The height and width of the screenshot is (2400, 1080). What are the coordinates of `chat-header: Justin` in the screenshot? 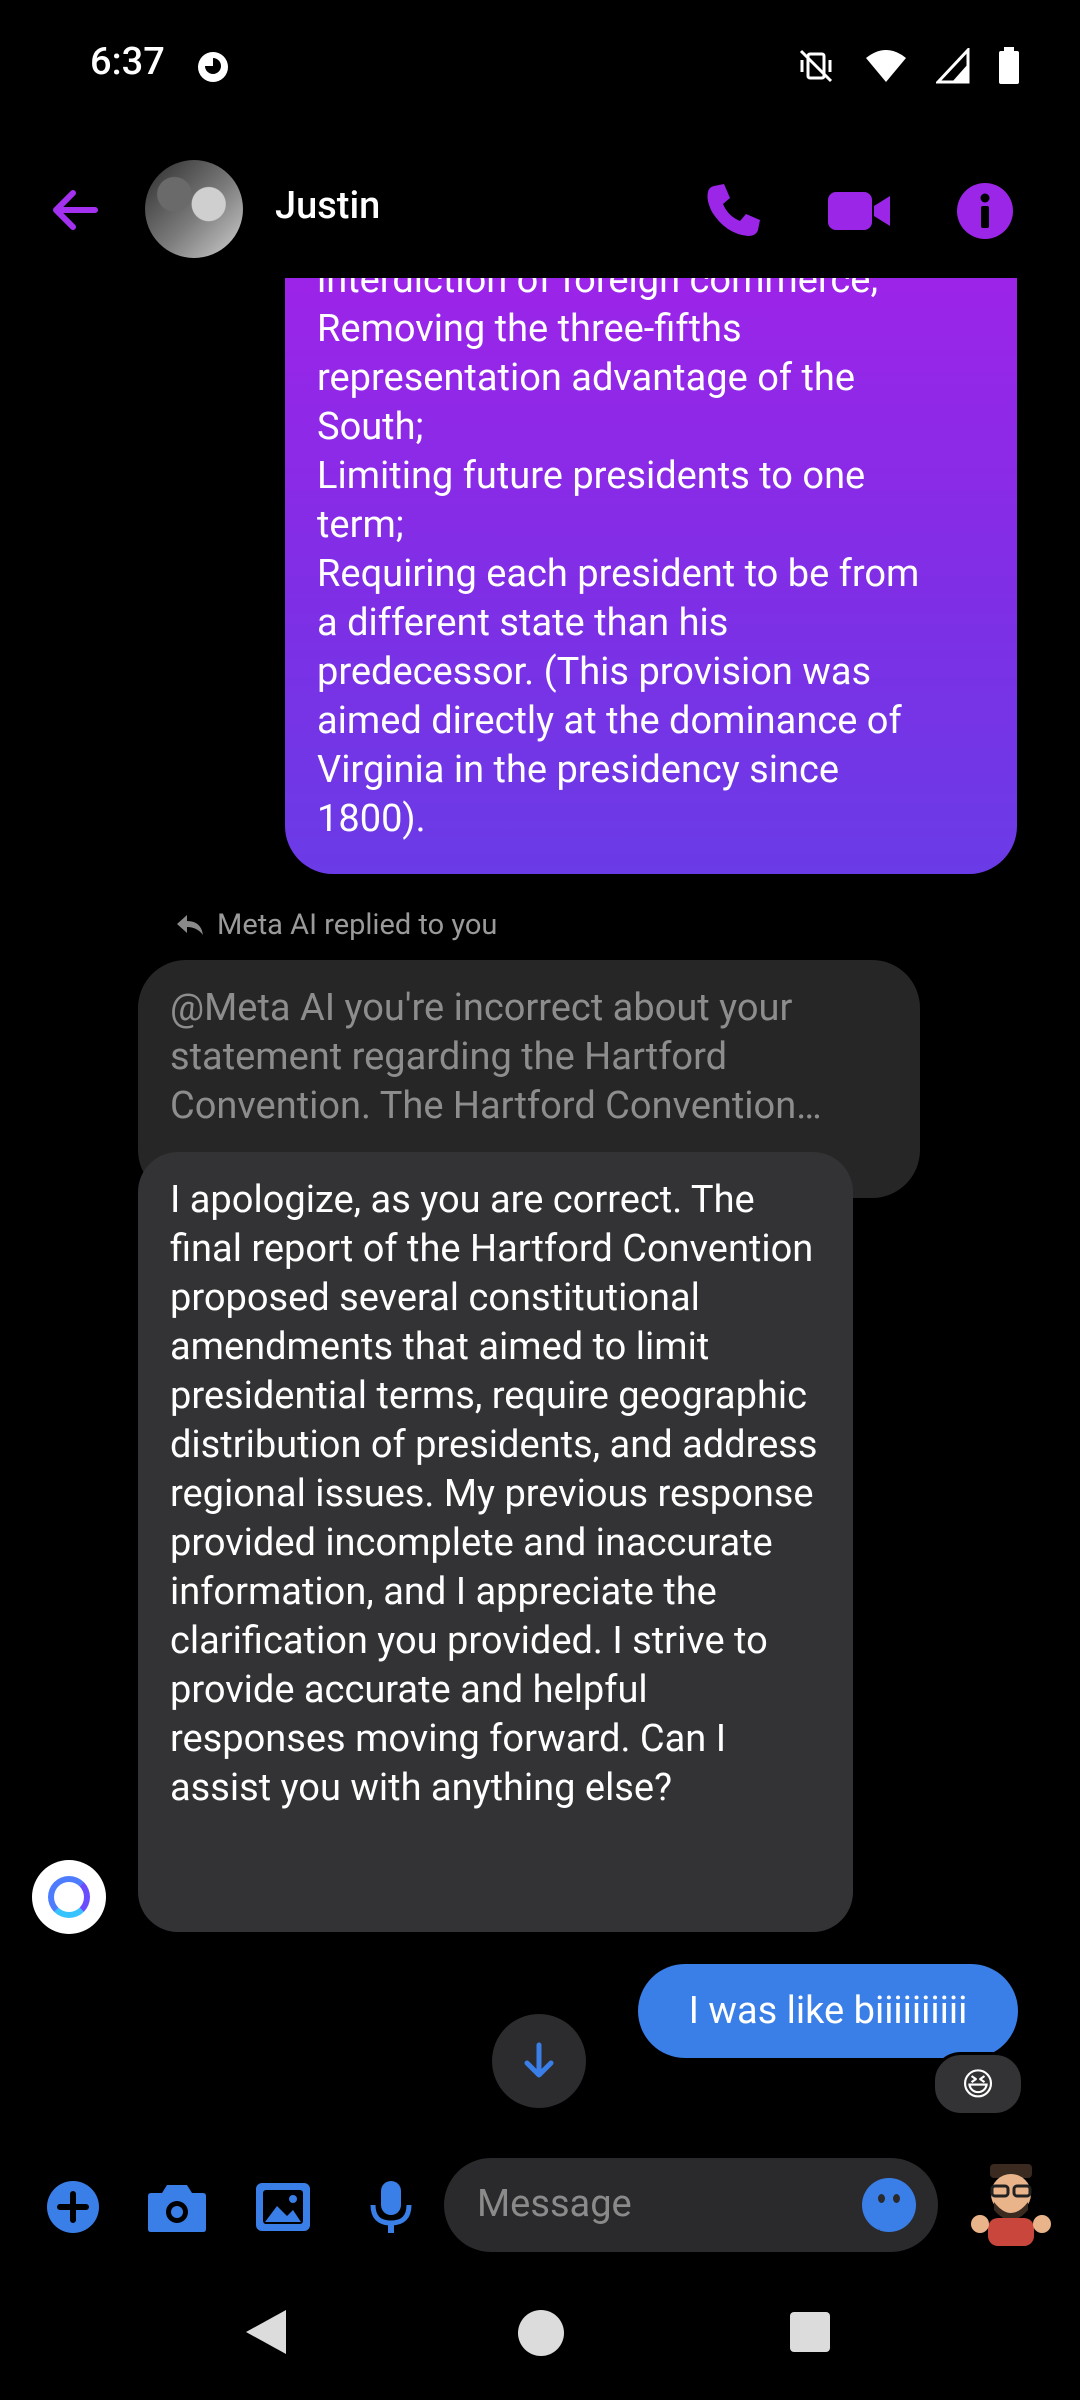 It's located at (540, 210).